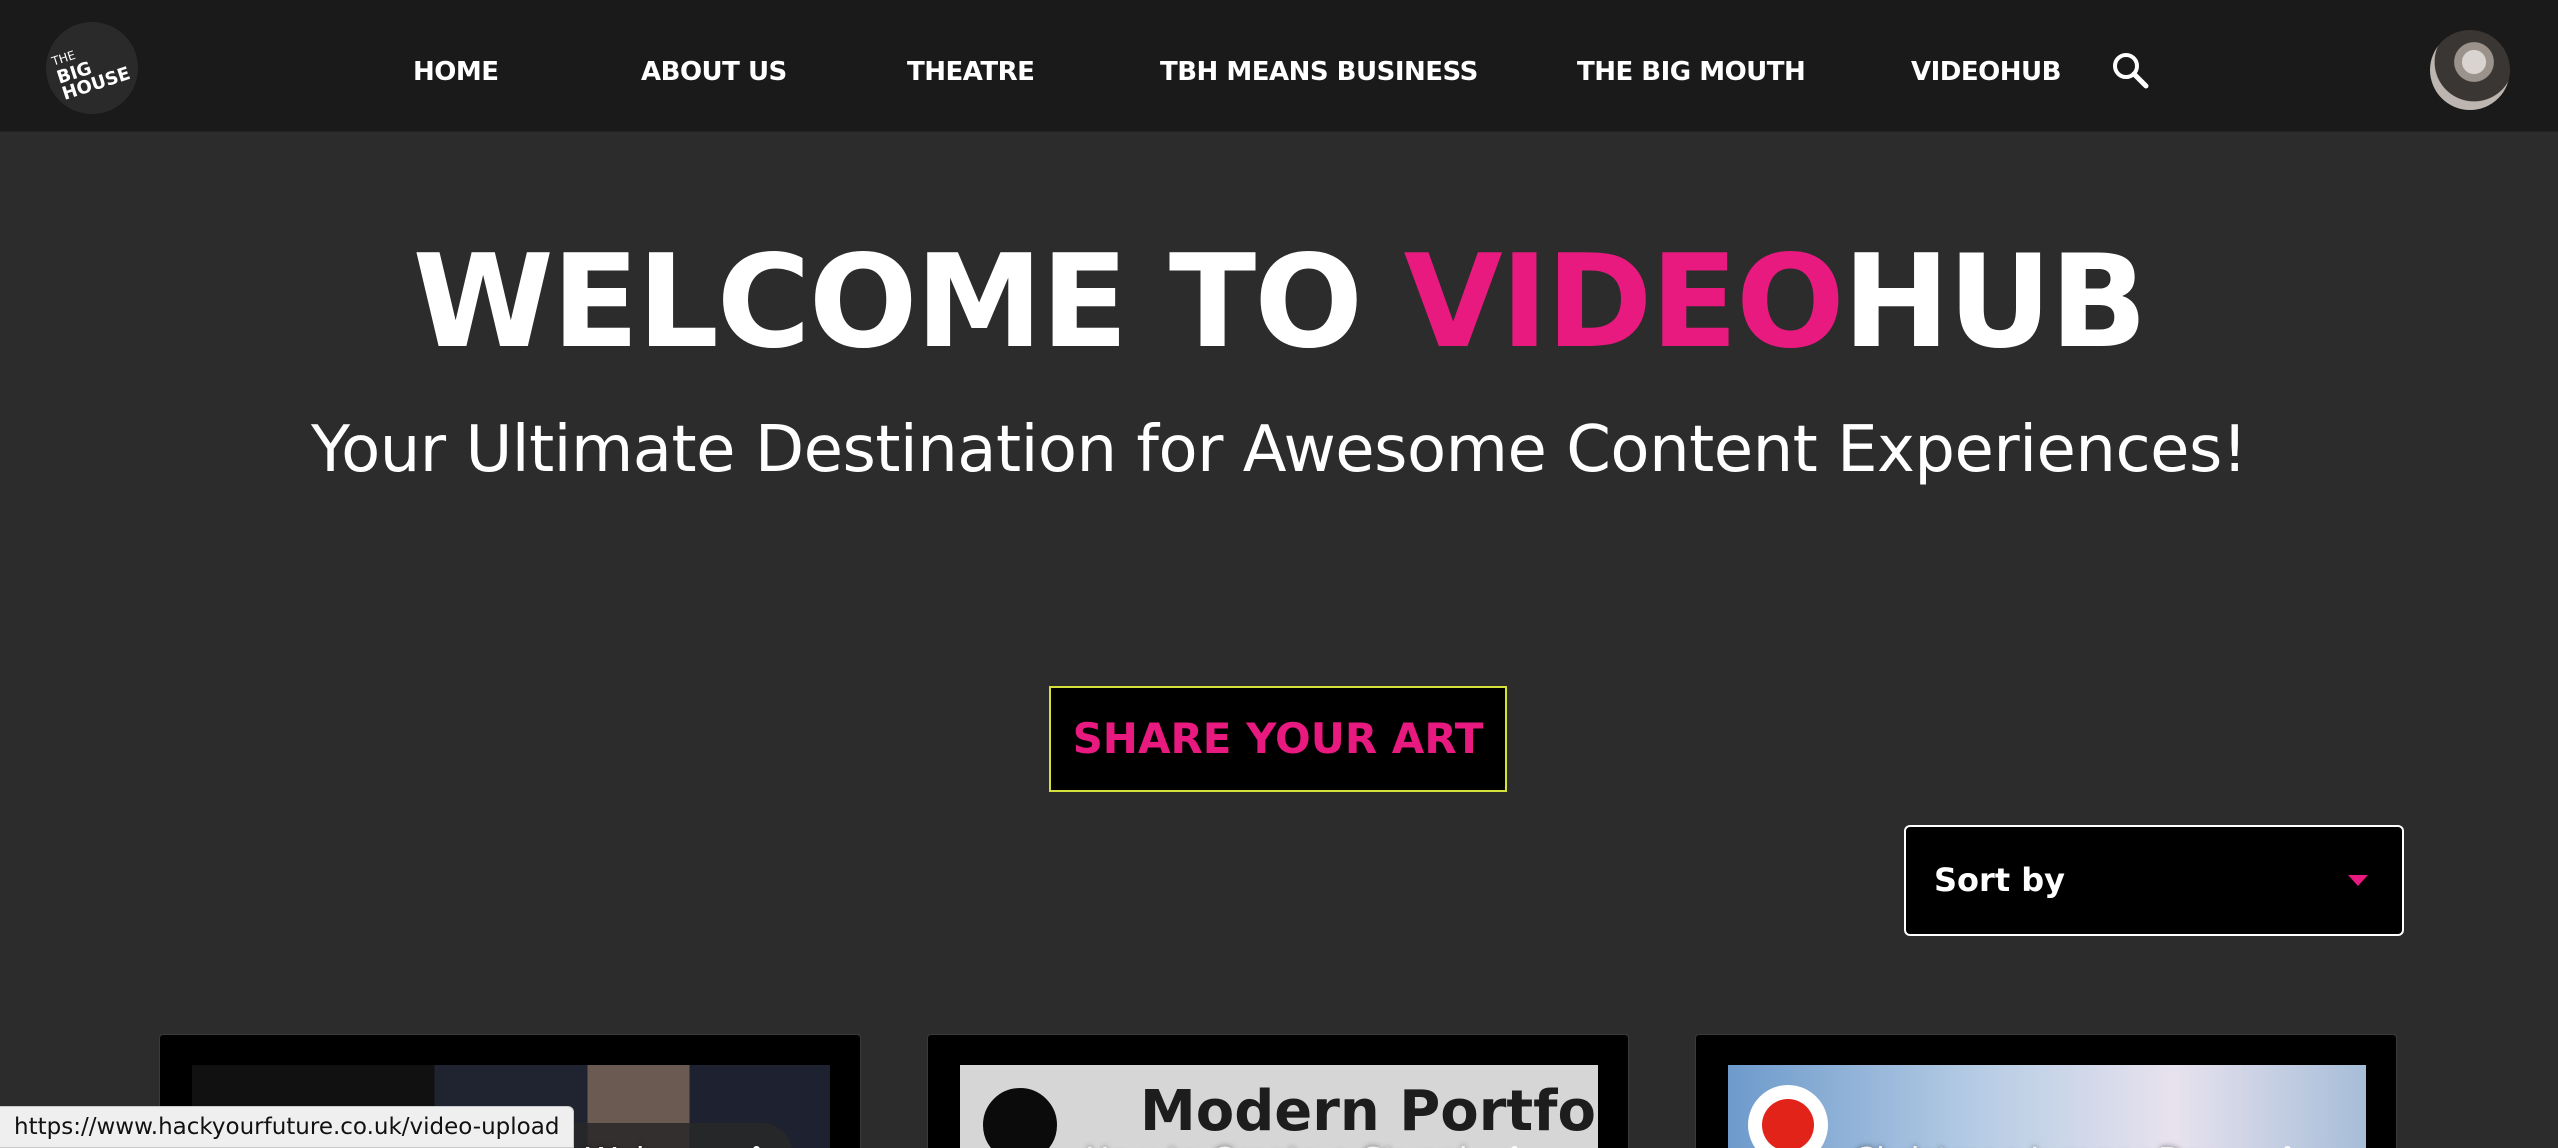 Image resolution: width=2558 pixels, height=1148 pixels. What do you see at coordinates (2358, 880) in the screenshot?
I see `caret-down-icon` at bounding box center [2358, 880].